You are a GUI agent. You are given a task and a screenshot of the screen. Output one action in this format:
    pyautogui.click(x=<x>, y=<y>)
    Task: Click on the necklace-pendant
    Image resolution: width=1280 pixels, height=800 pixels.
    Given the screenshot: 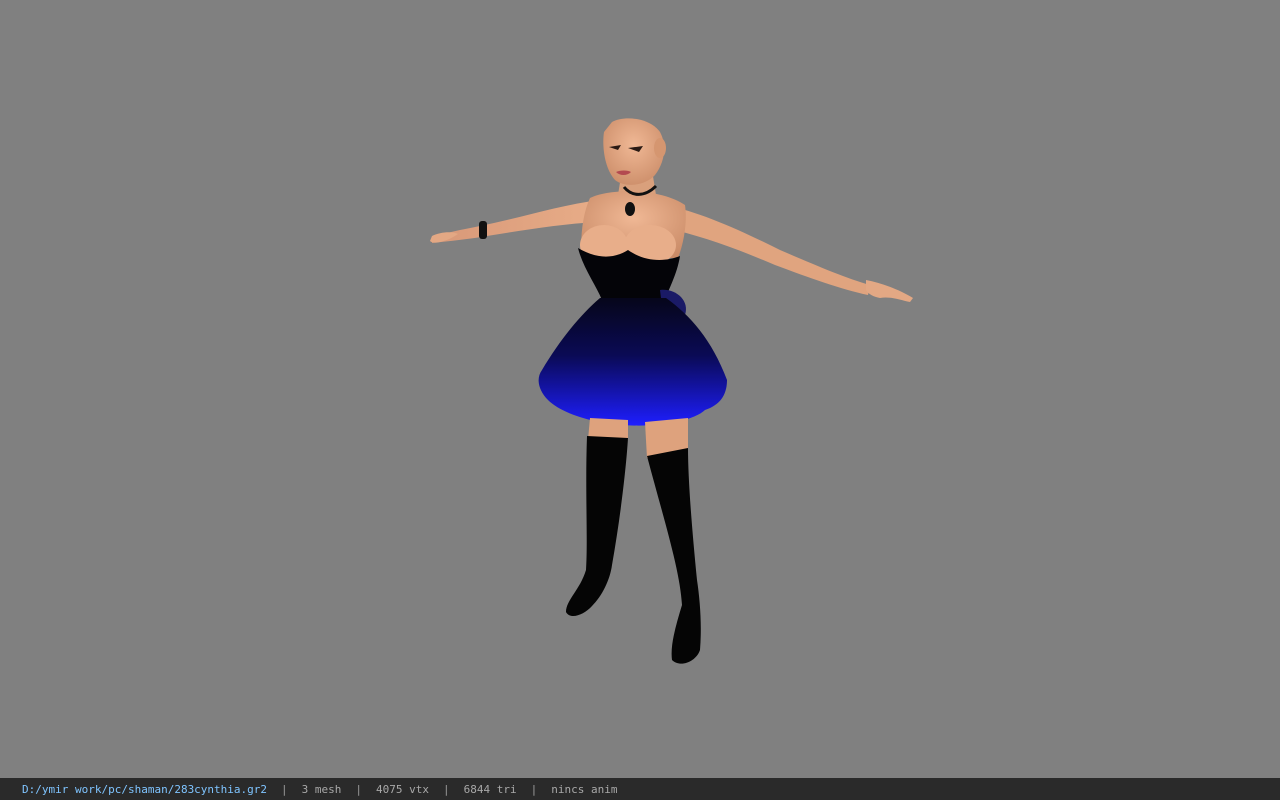 What is the action you would take?
    pyautogui.click(x=630, y=209)
    